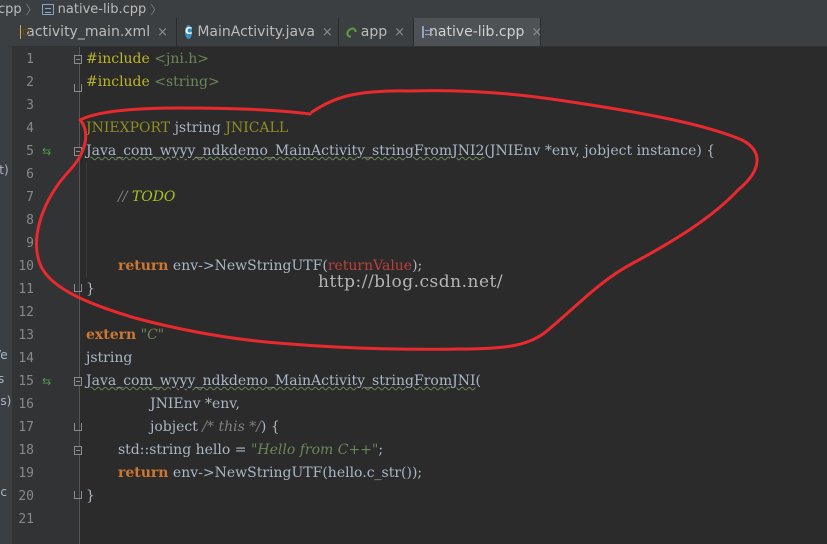 The height and width of the screenshot is (544, 827). What do you see at coordinates (258, 32) in the screenshot?
I see `tab-main-activity-java: C MainActivity.java ×` at bounding box center [258, 32].